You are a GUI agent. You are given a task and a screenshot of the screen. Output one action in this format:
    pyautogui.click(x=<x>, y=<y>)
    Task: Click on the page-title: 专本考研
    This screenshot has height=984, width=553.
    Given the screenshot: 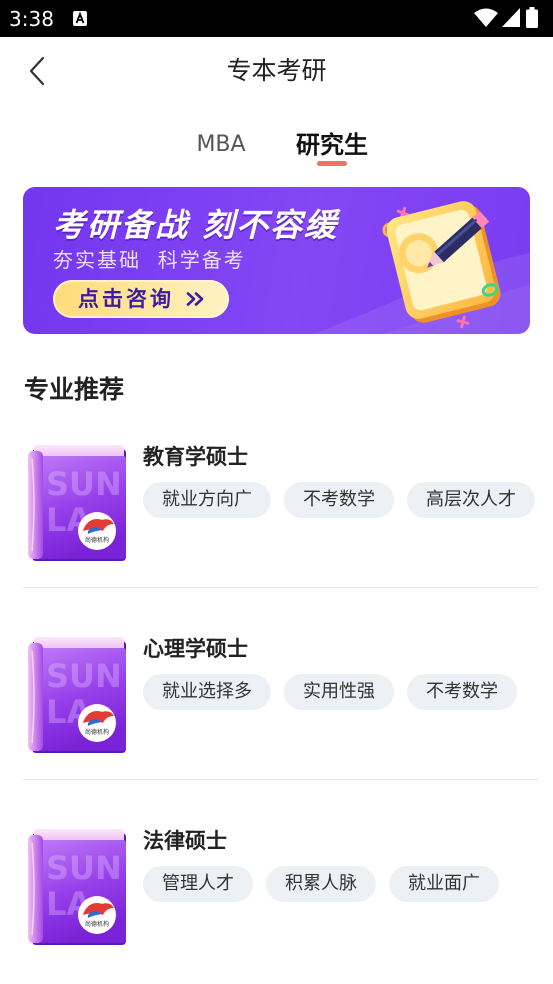 What is the action you would take?
    pyautogui.click(x=276, y=70)
    